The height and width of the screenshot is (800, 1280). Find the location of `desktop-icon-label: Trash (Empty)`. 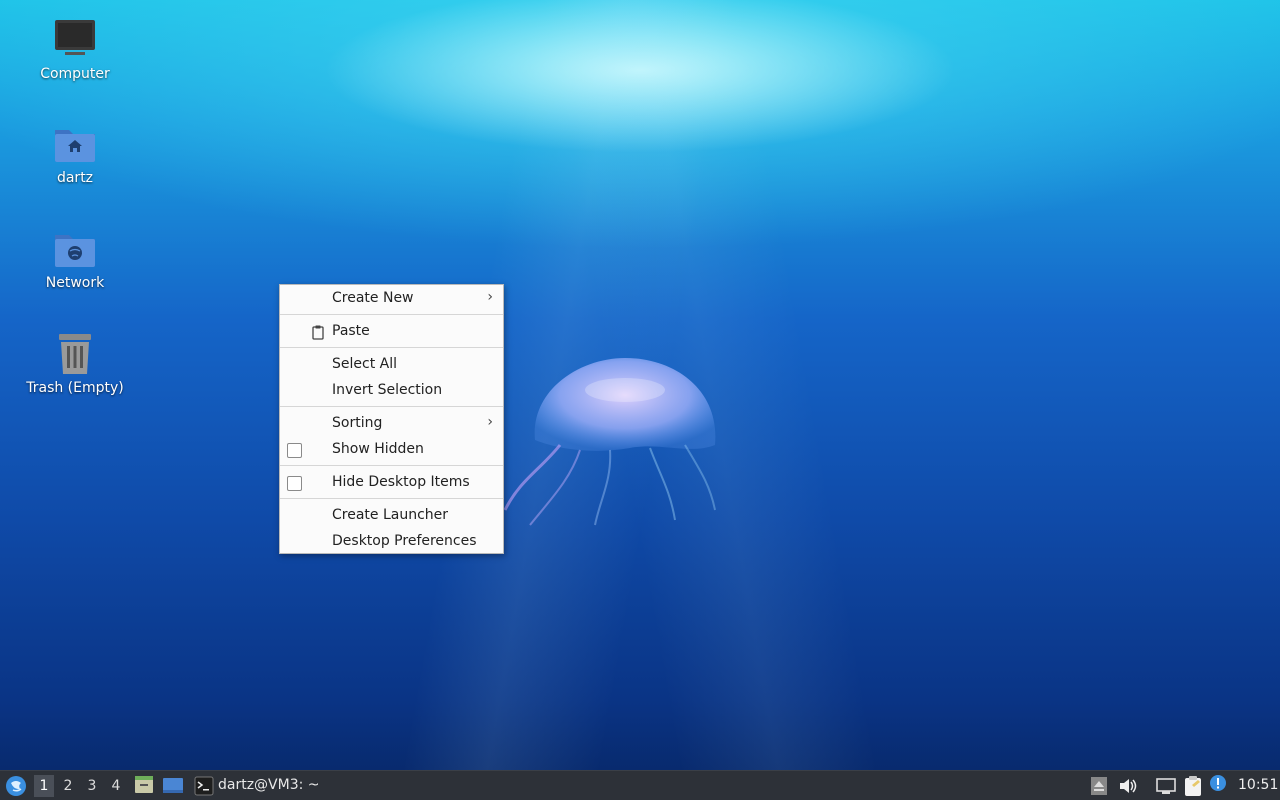

desktop-icon-label: Trash (Empty) is located at coordinates (75, 388).